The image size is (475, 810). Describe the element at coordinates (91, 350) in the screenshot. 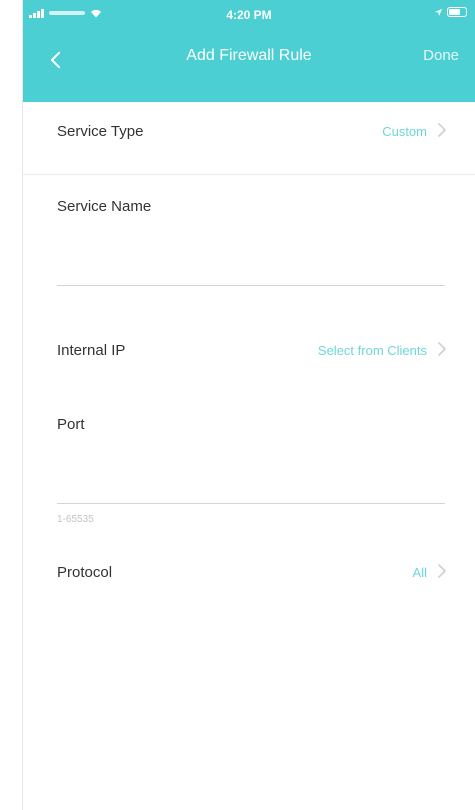

I see `internal-ip-label: Internal IP` at that location.